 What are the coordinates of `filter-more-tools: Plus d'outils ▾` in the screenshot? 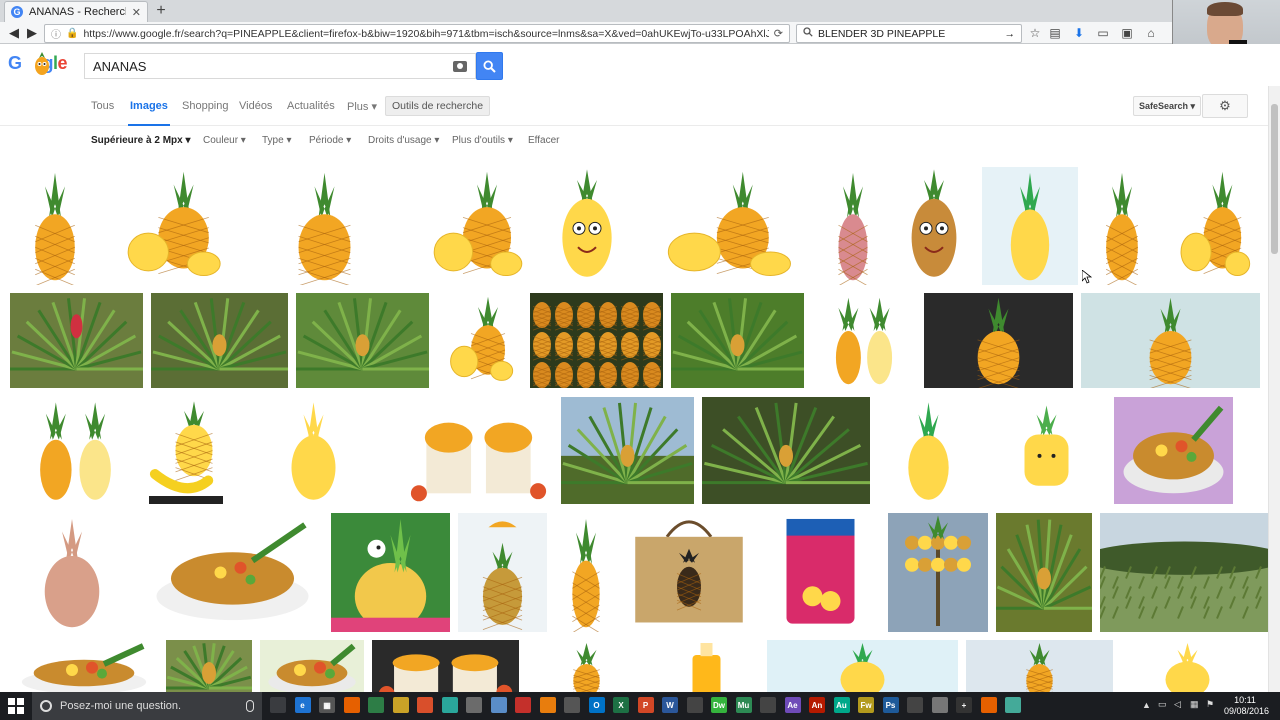 It's located at (482, 140).